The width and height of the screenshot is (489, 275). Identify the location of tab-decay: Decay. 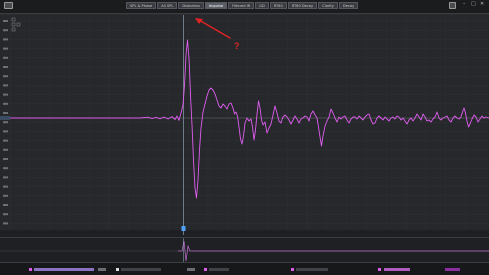
(348, 5).